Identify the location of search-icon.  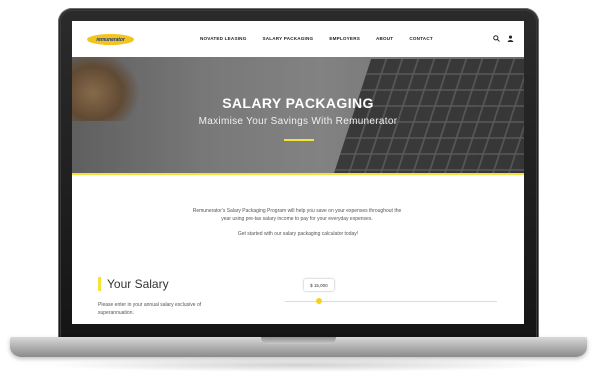
(496, 39).